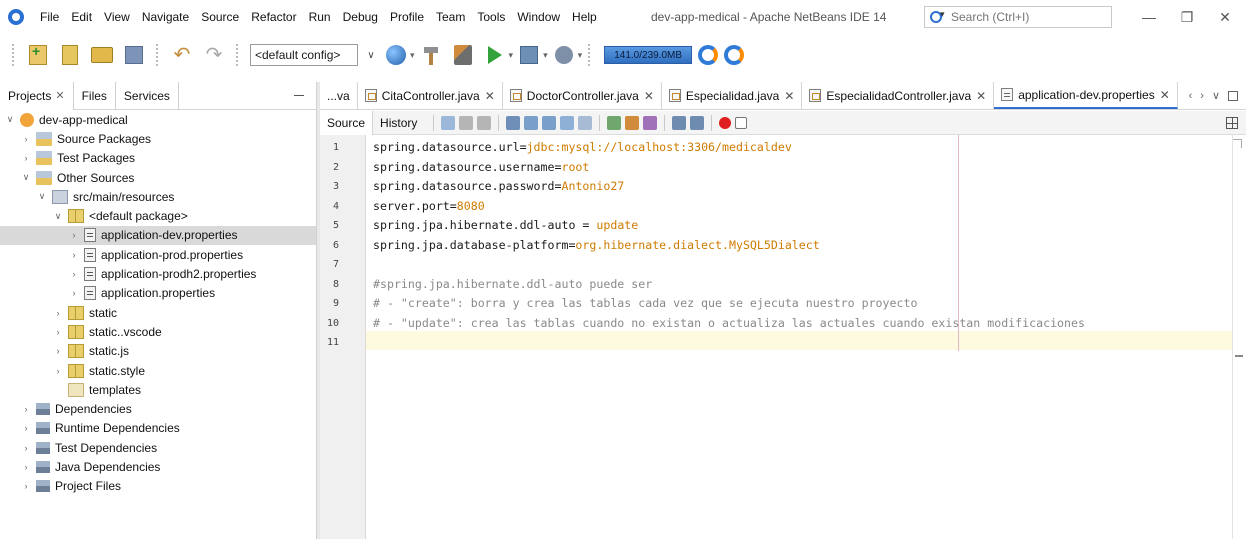 This screenshot has width=1246, height=539. I want to click on find-next-icon, so click(549, 122).